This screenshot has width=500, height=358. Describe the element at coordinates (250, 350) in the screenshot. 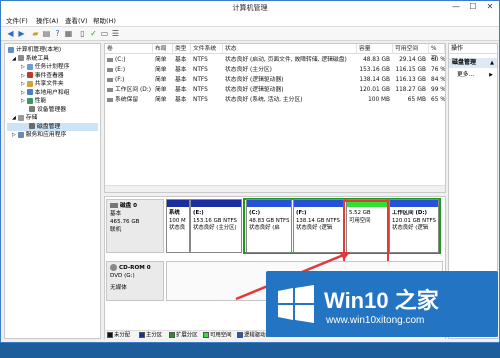

I see `taskbar` at that location.